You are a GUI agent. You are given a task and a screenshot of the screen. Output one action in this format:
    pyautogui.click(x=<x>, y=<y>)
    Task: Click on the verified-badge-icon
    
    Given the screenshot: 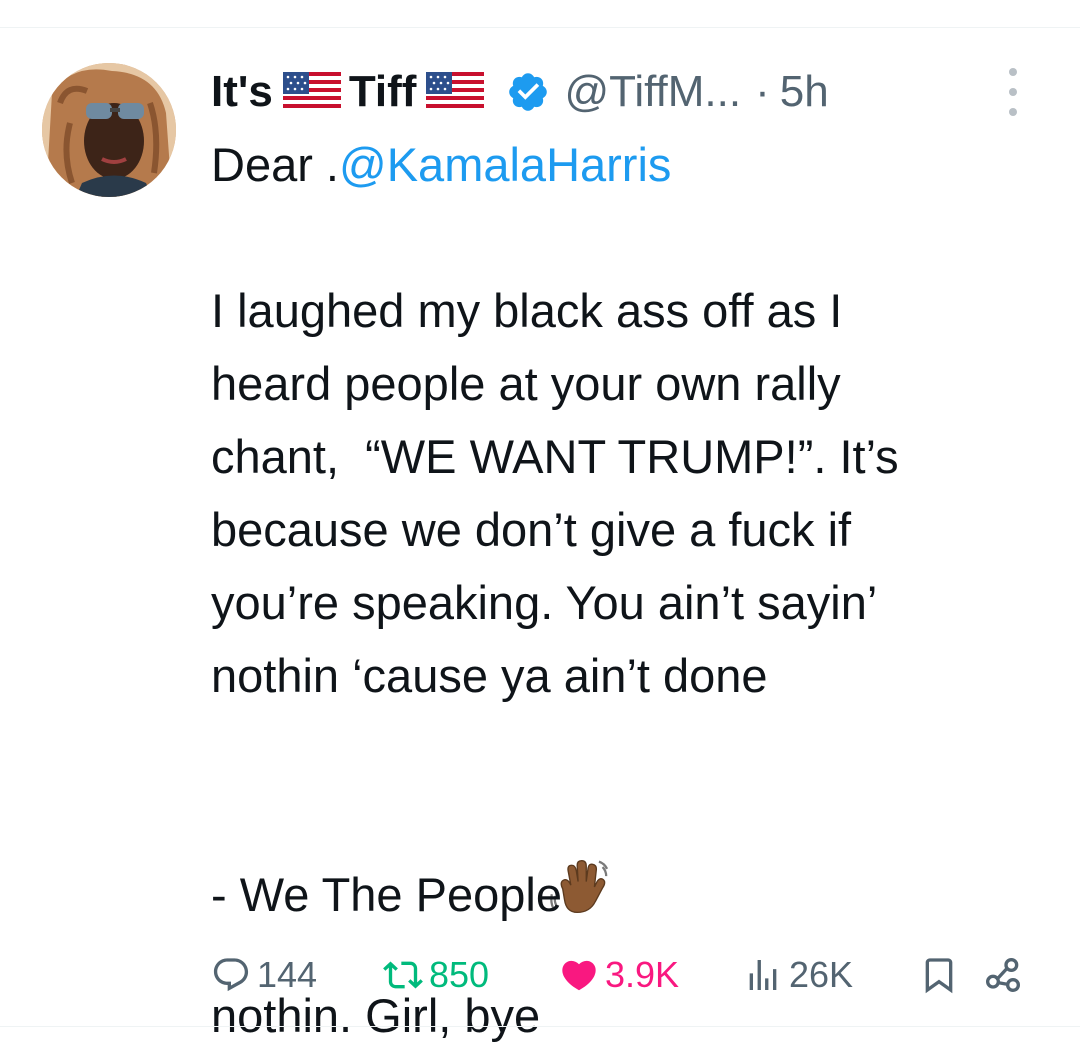 What is the action you would take?
    pyautogui.click(x=528, y=92)
    